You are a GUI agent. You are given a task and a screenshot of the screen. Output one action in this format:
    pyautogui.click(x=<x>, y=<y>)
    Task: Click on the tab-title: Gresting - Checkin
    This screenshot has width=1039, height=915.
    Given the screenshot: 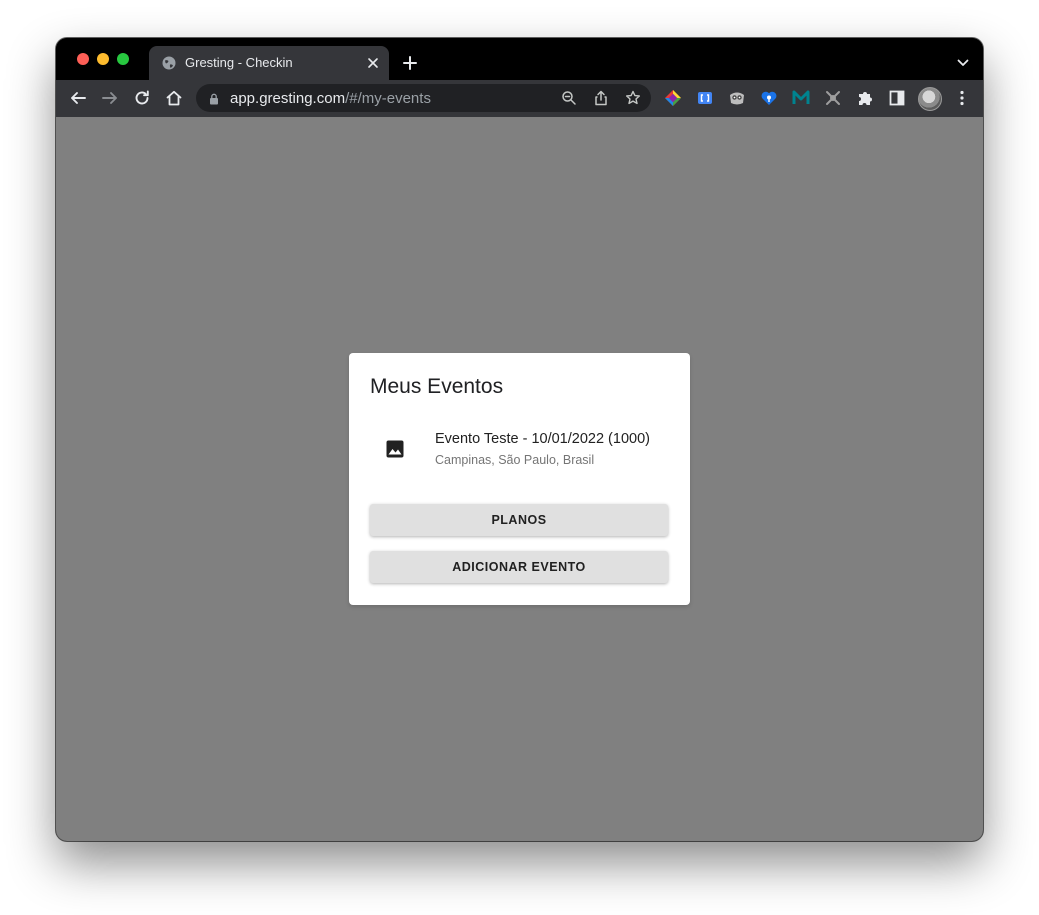 What is the action you would take?
    pyautogui.click(x=239, y=62)
    